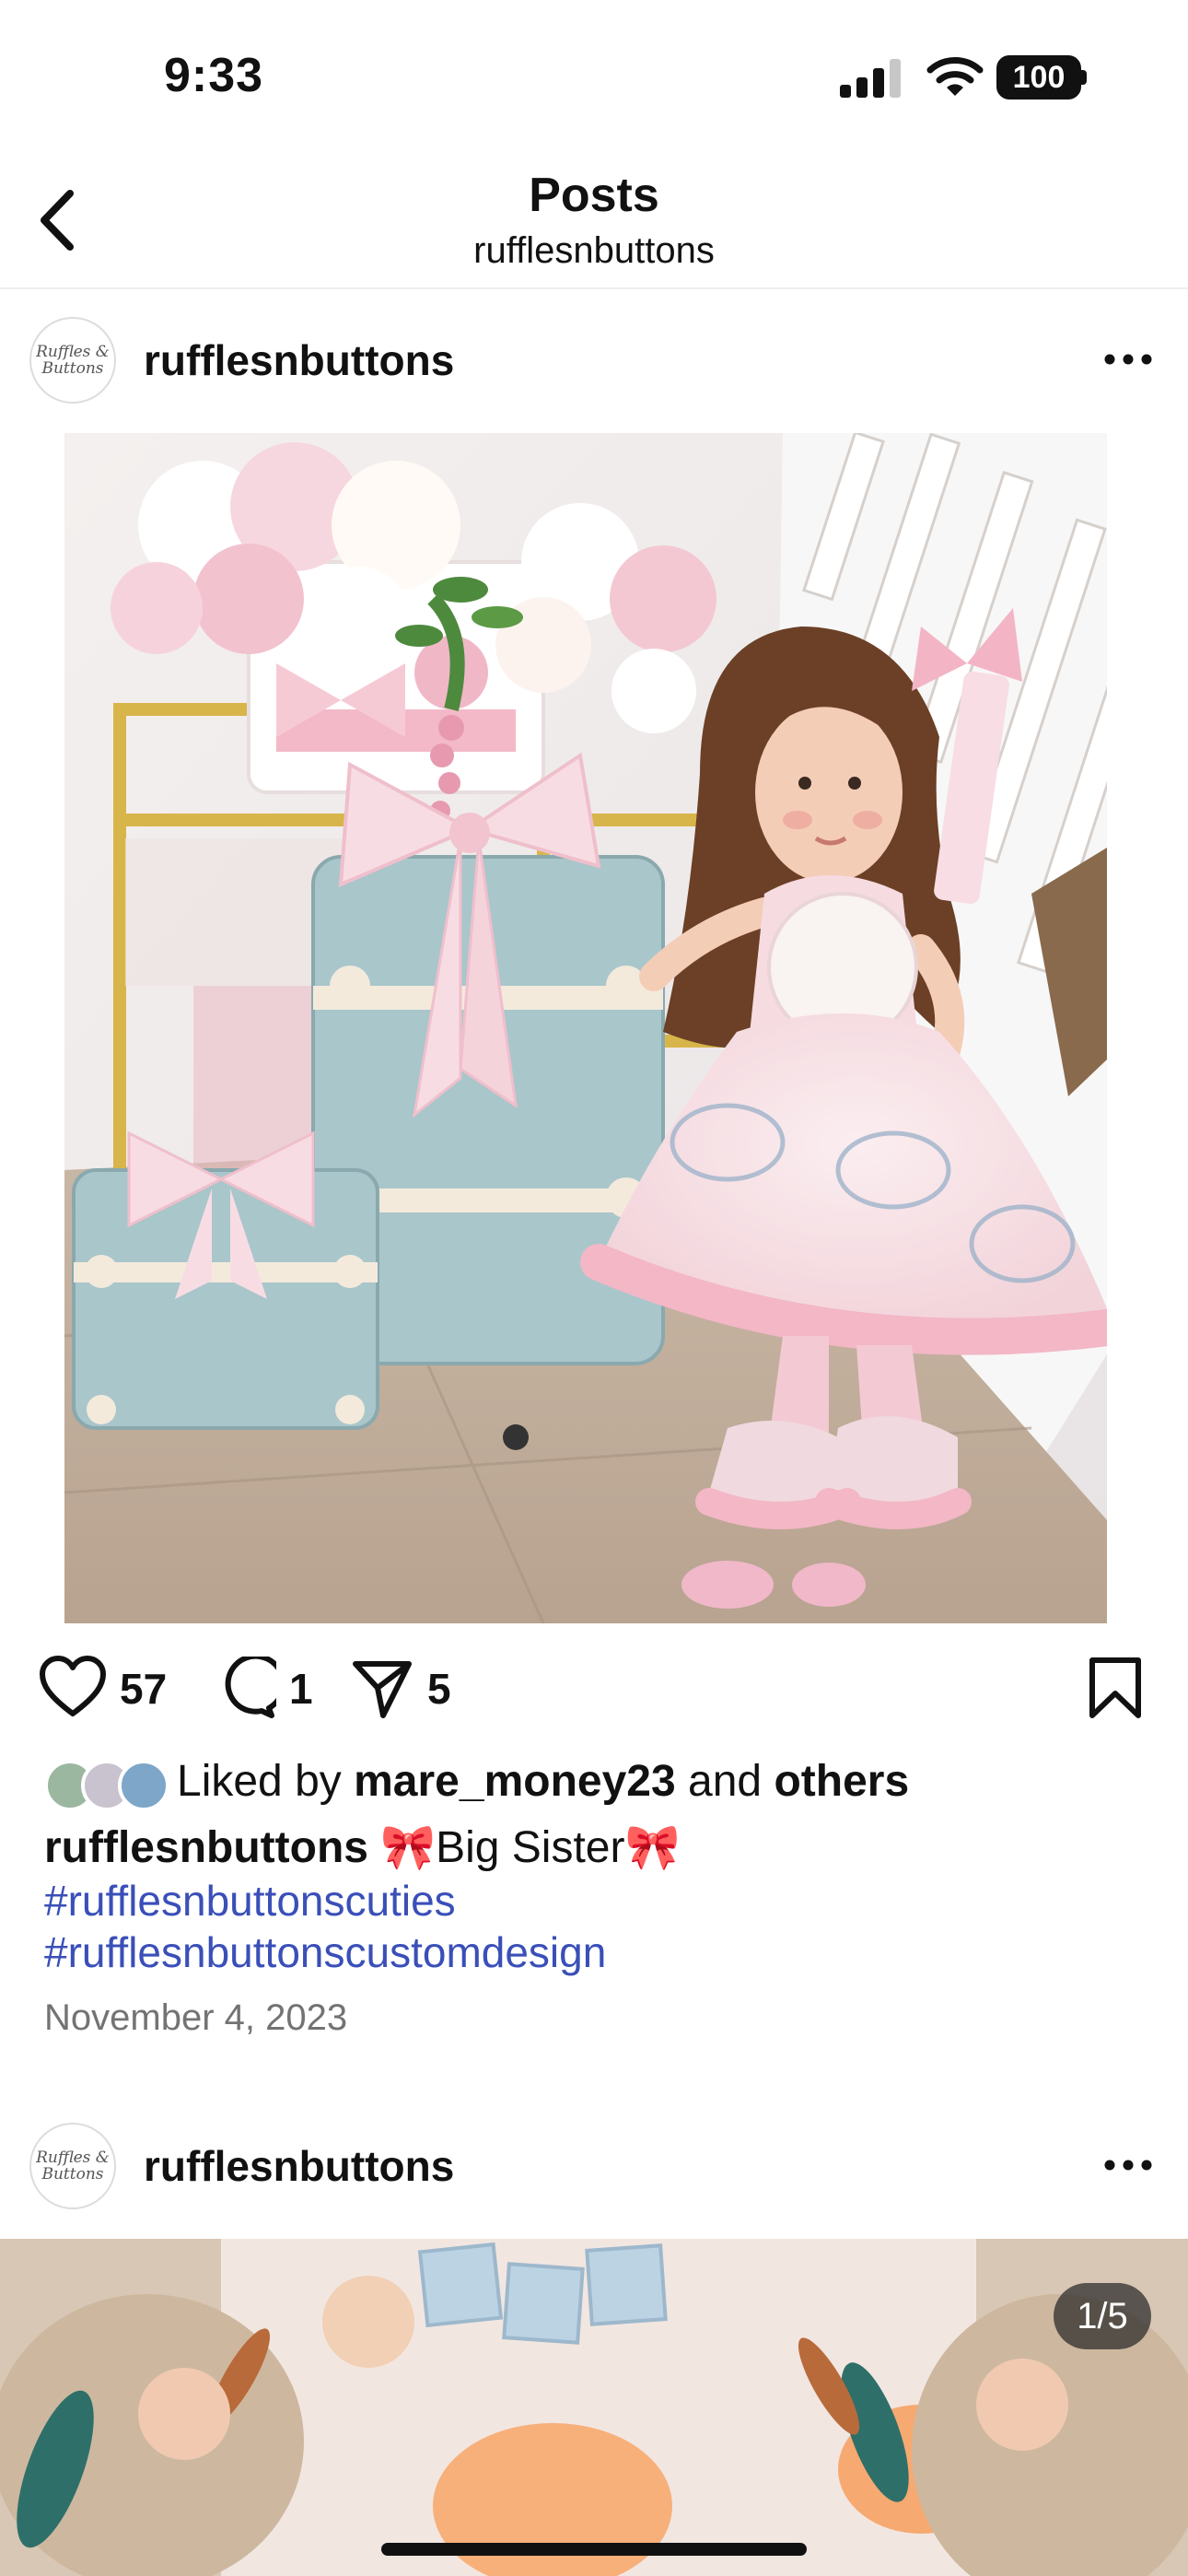 The height and width of the screenshot is (2576, 1188). What do you see at coordinates (841, 1781) in the screenshot?
I see `liked-by-others: others` at bounding box center [841, 1781].